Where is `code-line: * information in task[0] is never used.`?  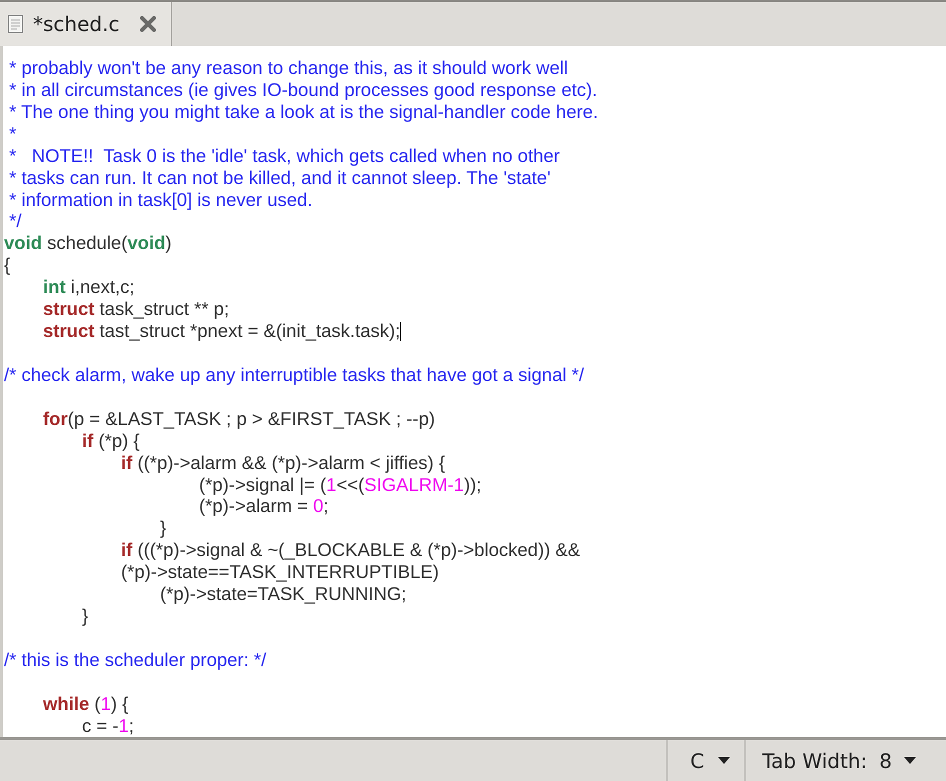
code-line: * information in task[0] is never used. is located at coordinates (160, 199).